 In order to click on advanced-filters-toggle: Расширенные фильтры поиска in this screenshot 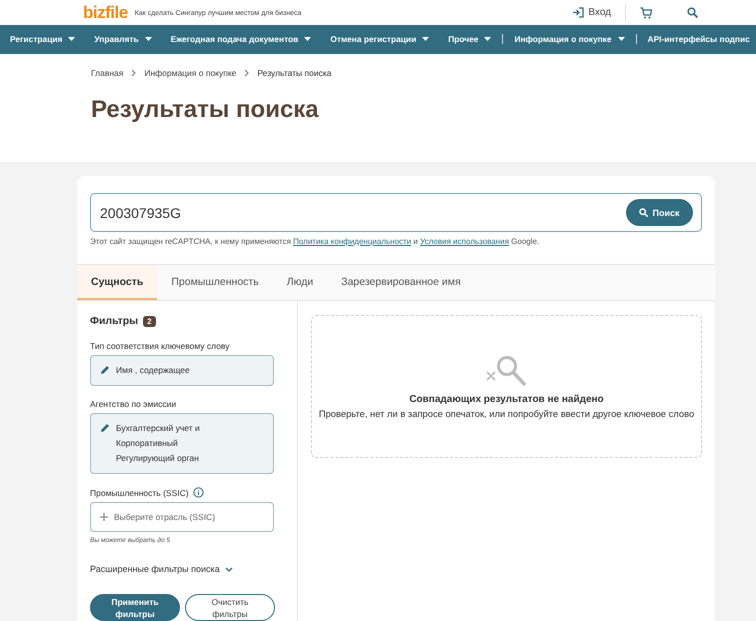, I will do `click(187, 569)`.